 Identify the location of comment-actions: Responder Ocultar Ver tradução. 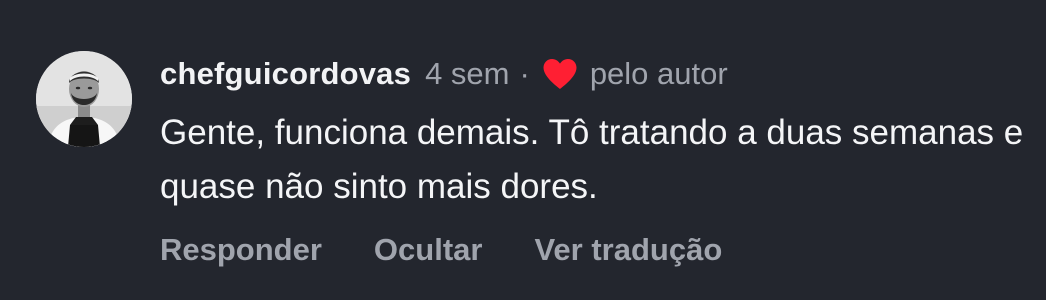
(467, 250).